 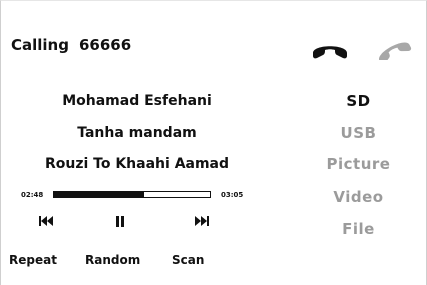 I want to click on repeat-button: Repeat, so click(x=33, y=260).